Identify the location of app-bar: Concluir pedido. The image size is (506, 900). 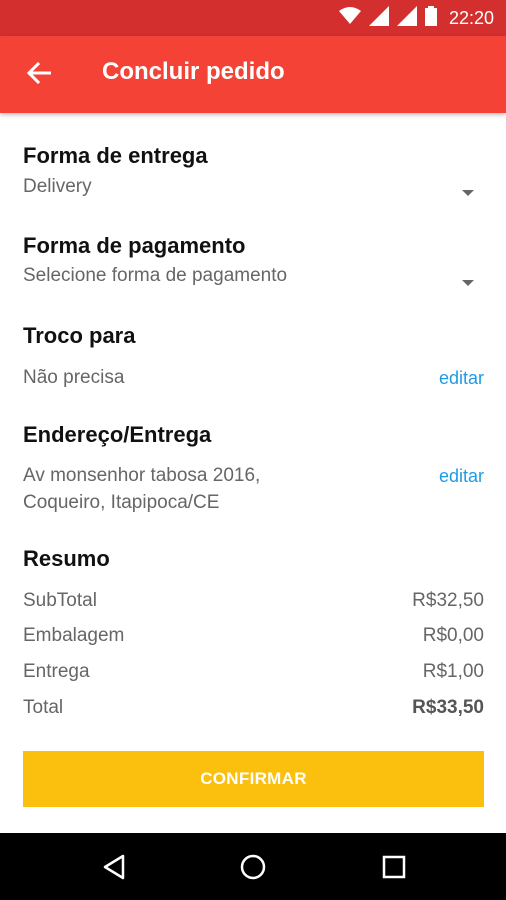
(253, 74).